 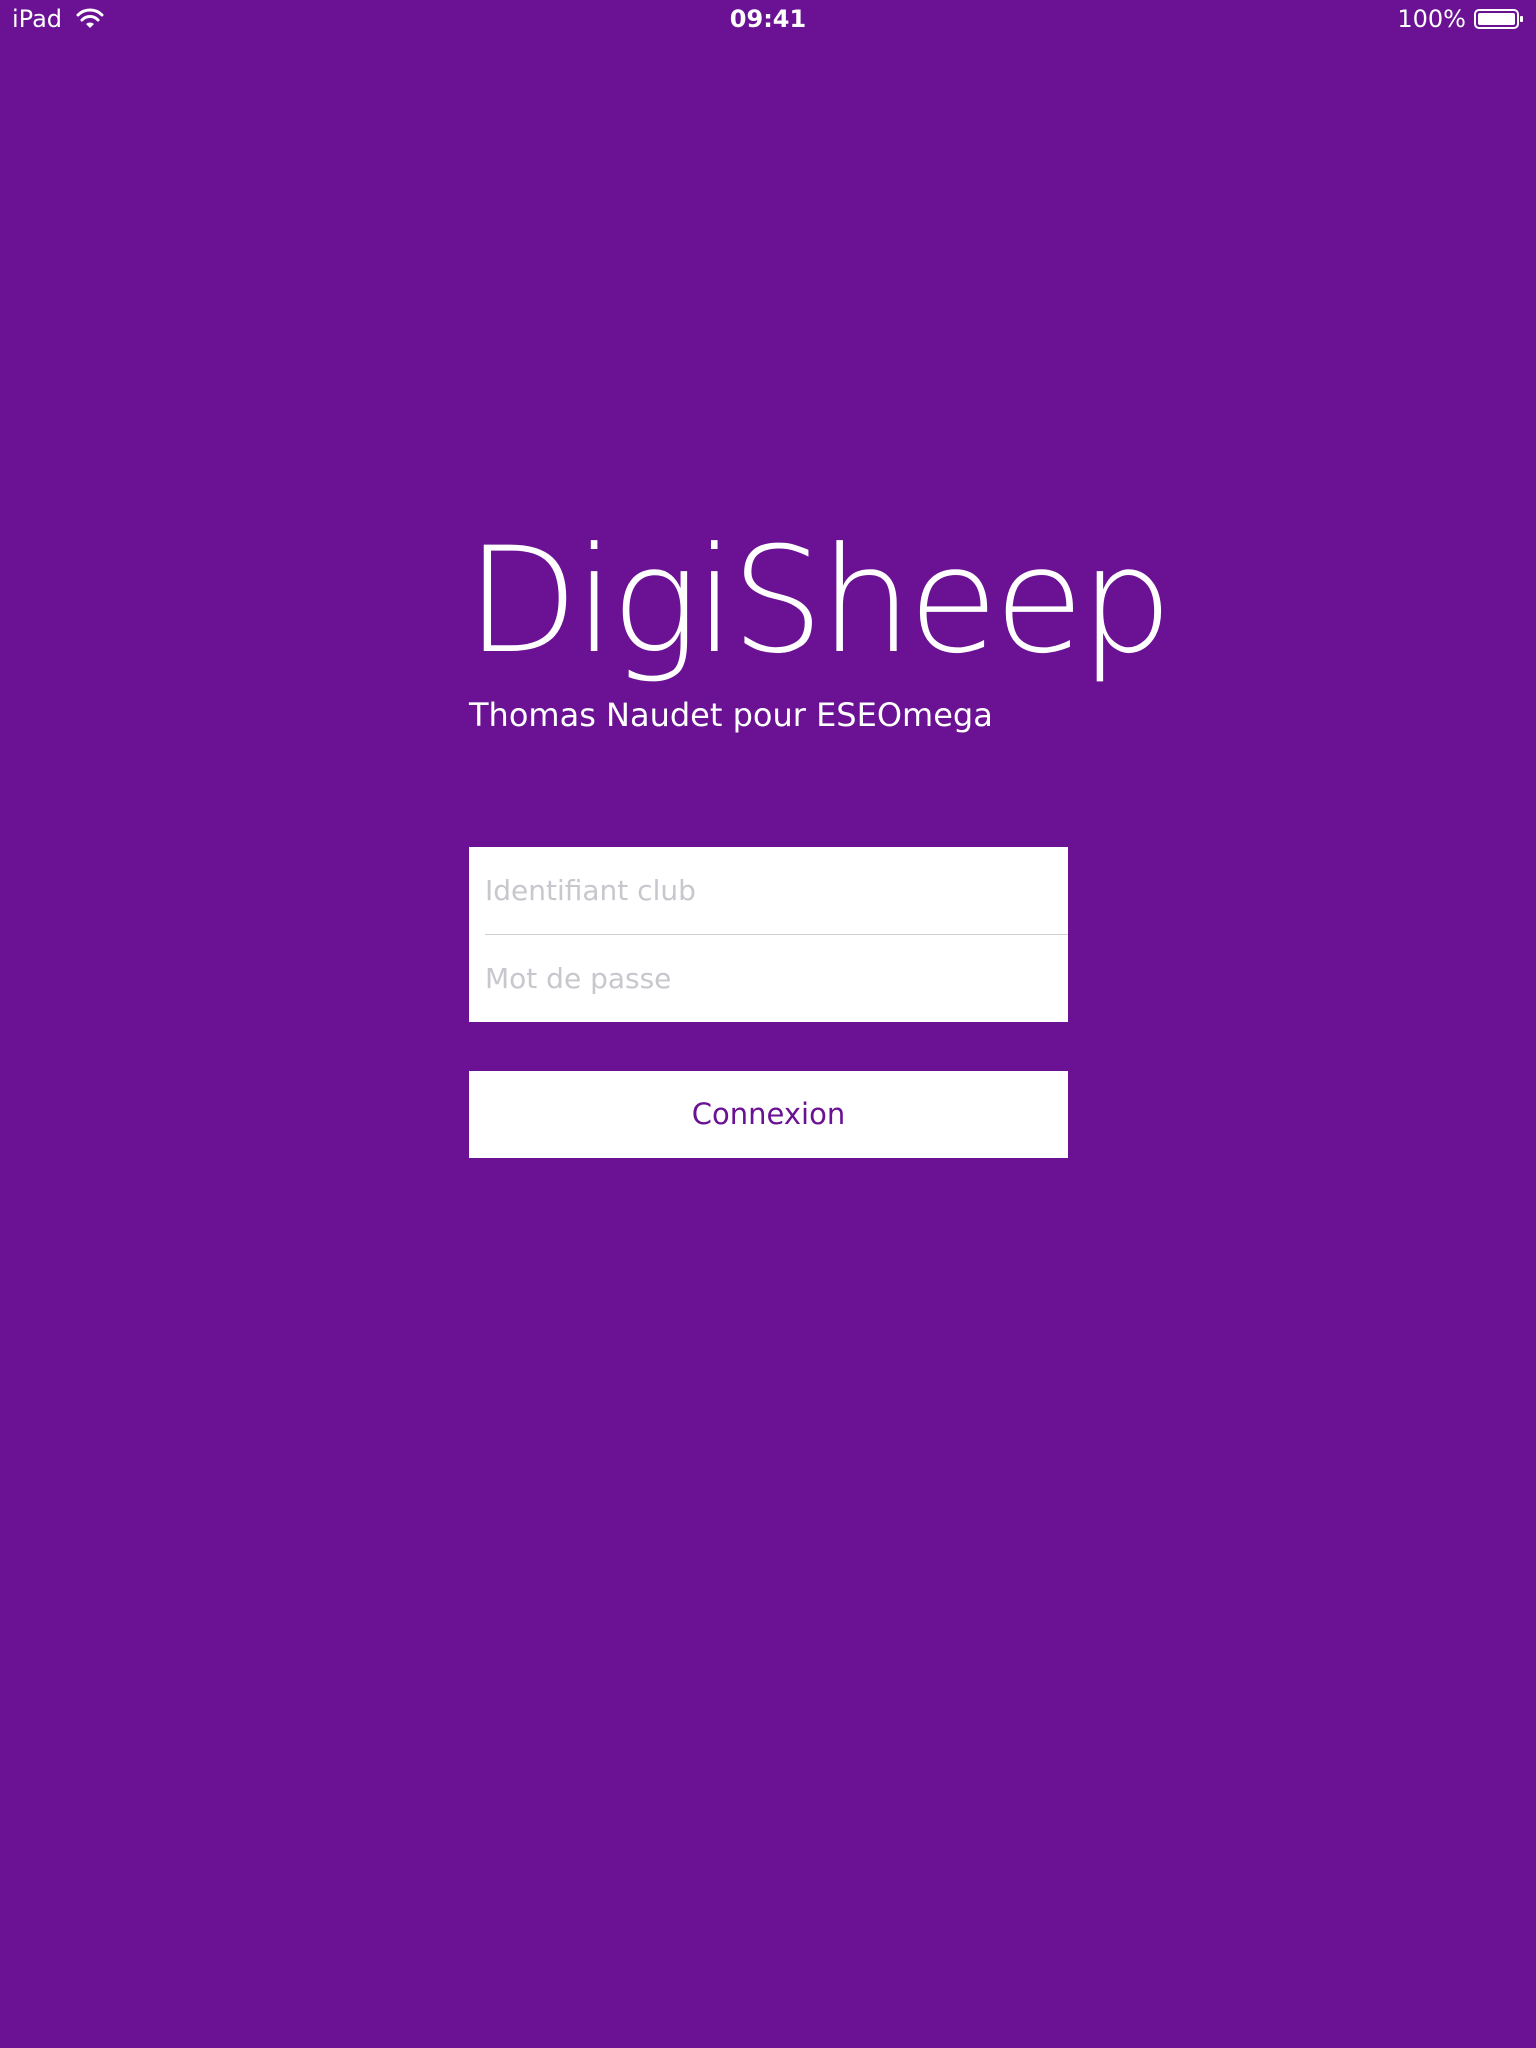 I want to click on battery-icon, so click(x=1498, y=19).